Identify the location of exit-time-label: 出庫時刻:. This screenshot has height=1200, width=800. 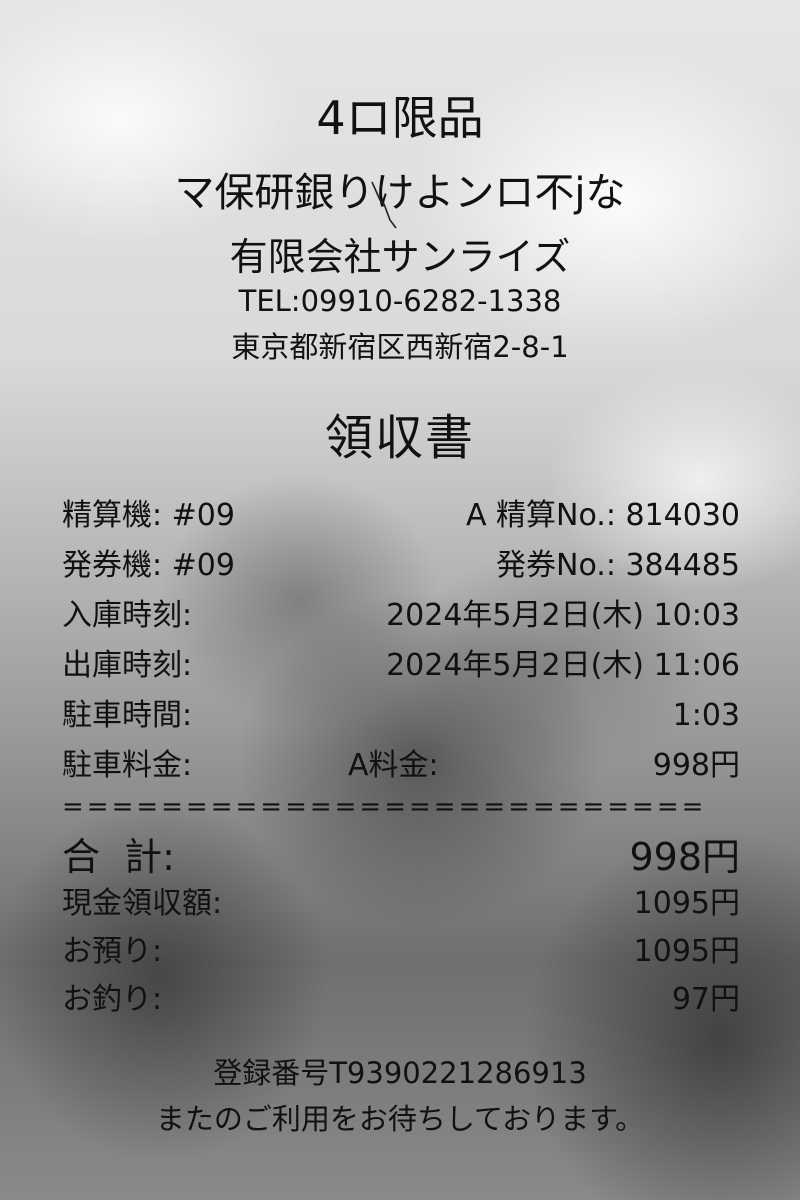
(127, 665).